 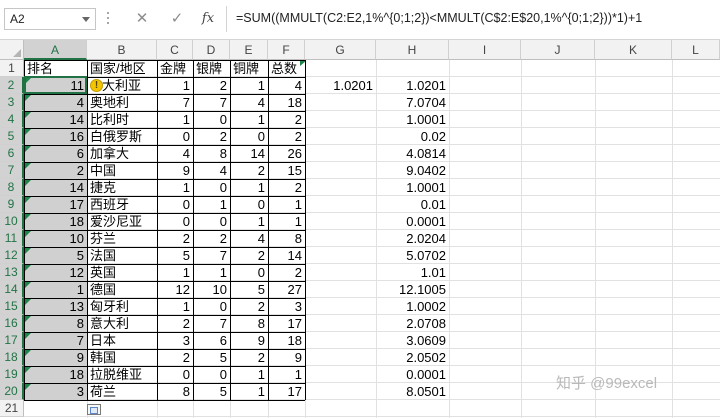 What do you see at coordinates (412, 391) in the screenshot?
I see `result-cell: 8.0501` at bounding box center [412, 391].